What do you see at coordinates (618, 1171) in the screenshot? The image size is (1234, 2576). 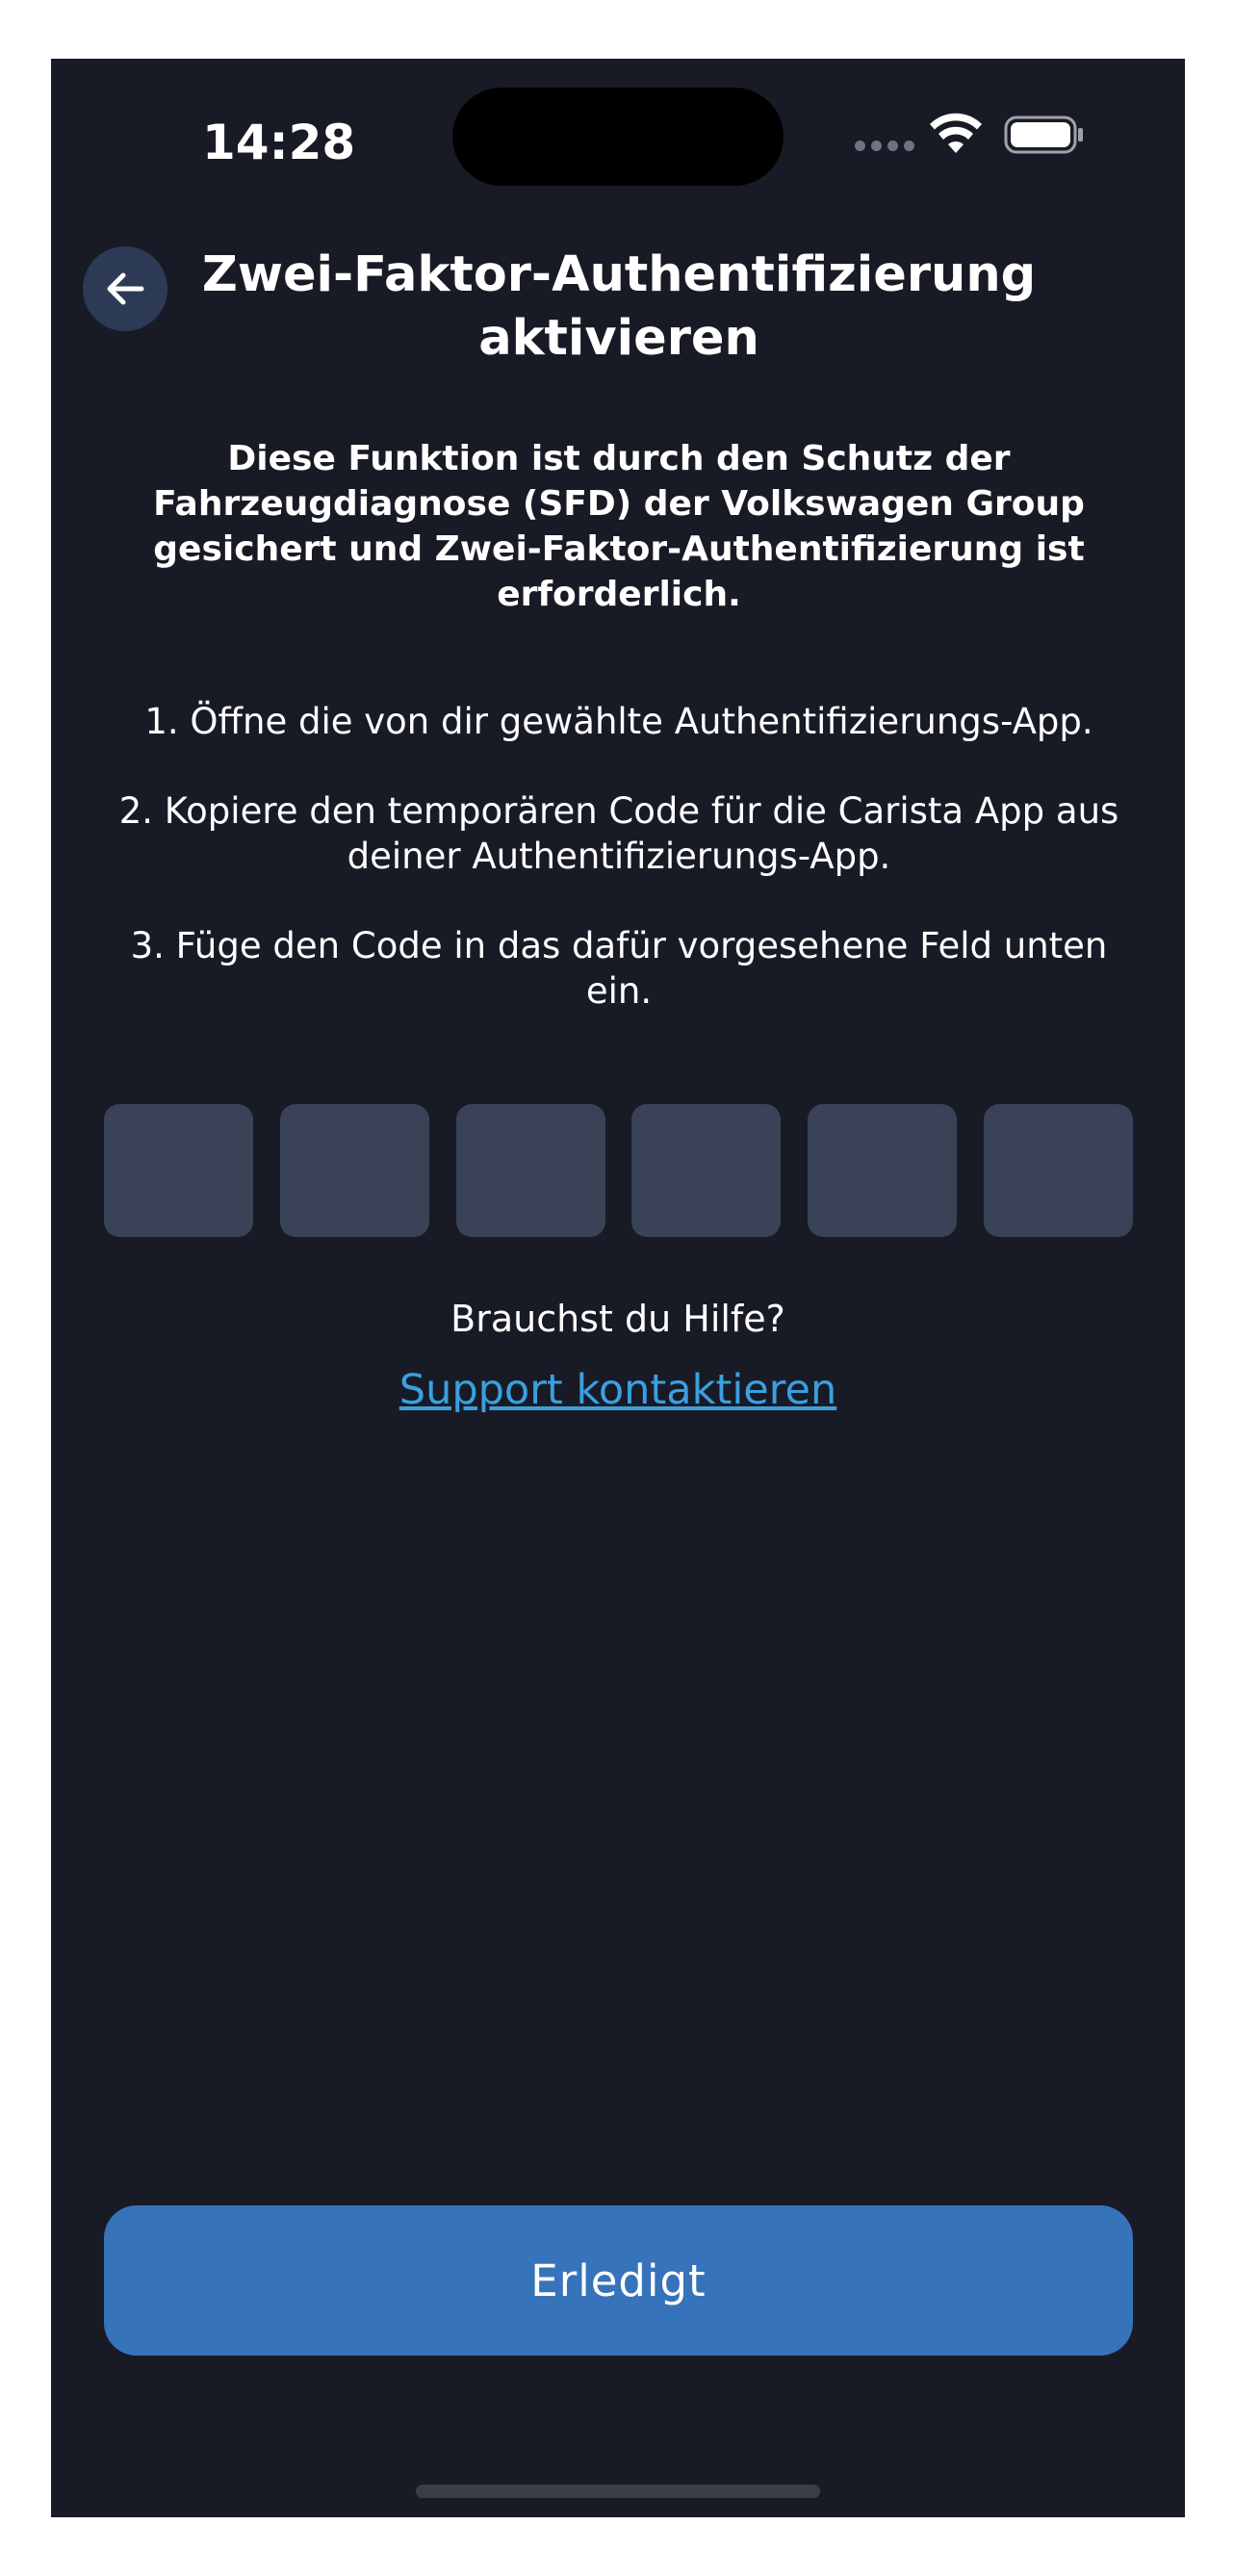 I see `code-input-row` at bounding box center [618, 1171].